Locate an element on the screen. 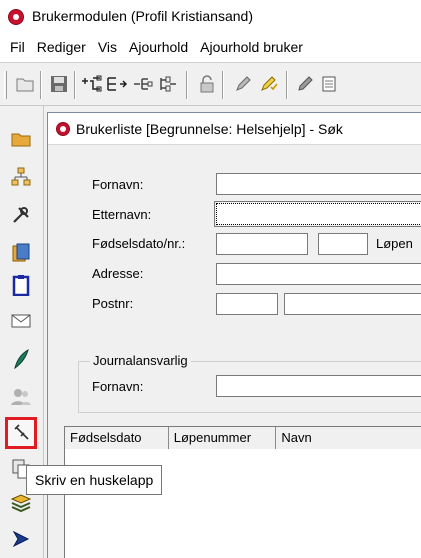 Image resolution: width=421 pixels, height=558 pixels. envelope-icon is located at coordinates (21, 321).